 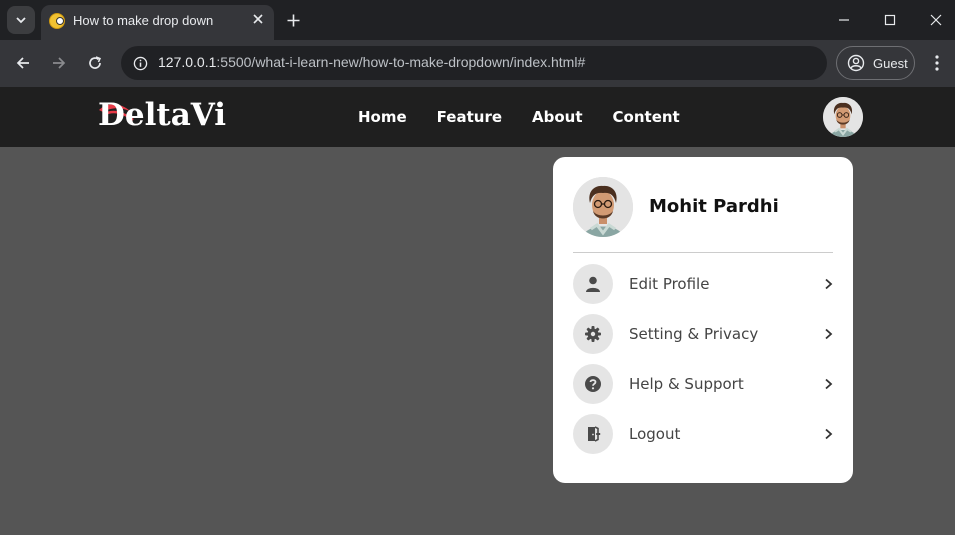 I want to click on more-vert-icon, so click(x=937, y=63).